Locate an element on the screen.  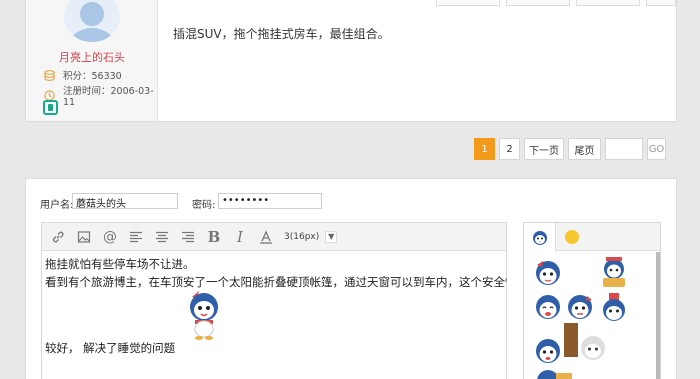
post-action-bar is located at coordinates (553, 3).